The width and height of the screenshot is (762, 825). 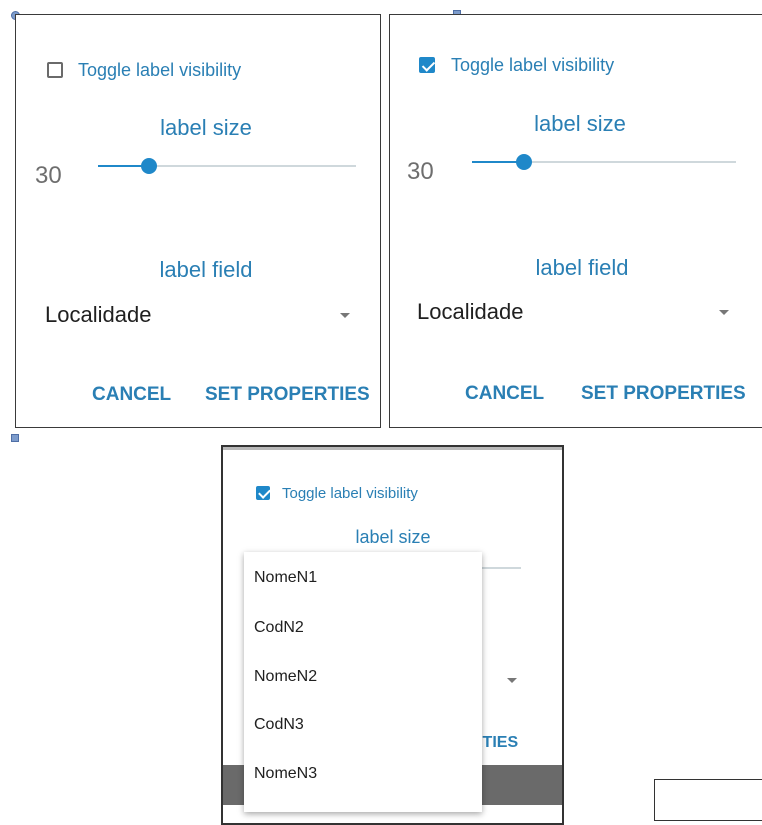 What do you see at coordinates (279, 725) in the screenshot?
I see `dropdown-option: CodN3` at bounding box center [279, 725].